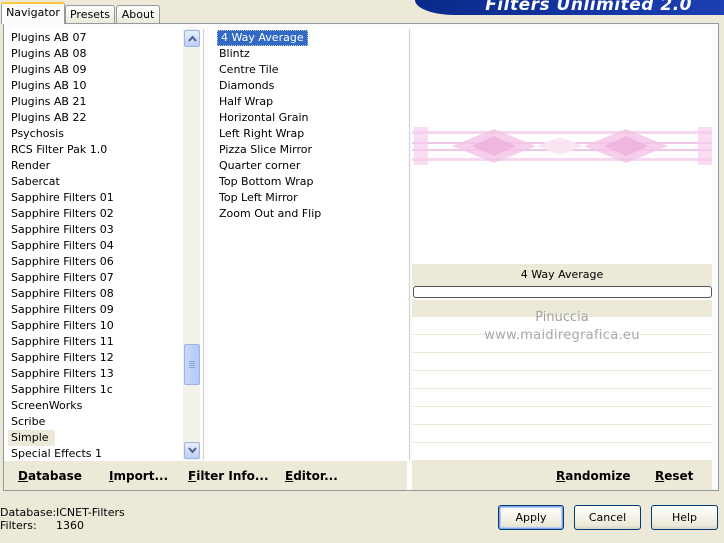 This screenshot has height=543, width=724. I want to click on database-button: Database, so click(50, 476).